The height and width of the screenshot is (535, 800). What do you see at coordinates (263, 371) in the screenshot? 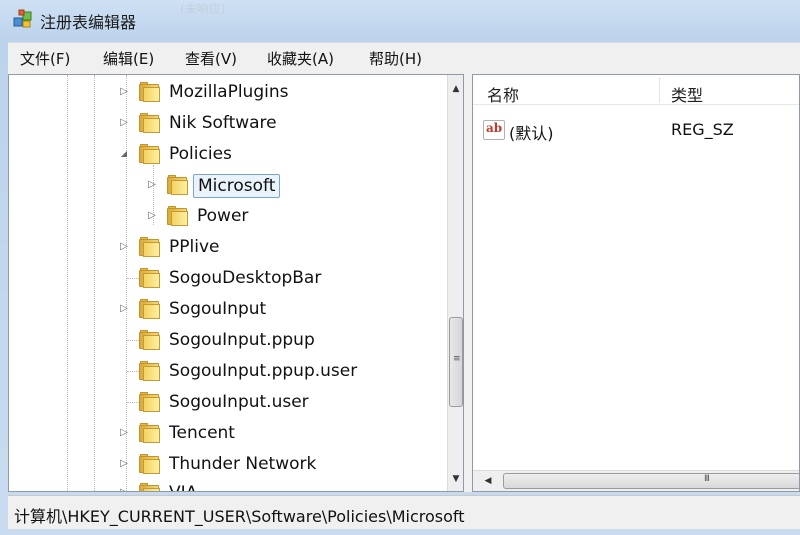
I see `tree-item-label: SogouInput.ppup.user` at bounding box center [263, 371].